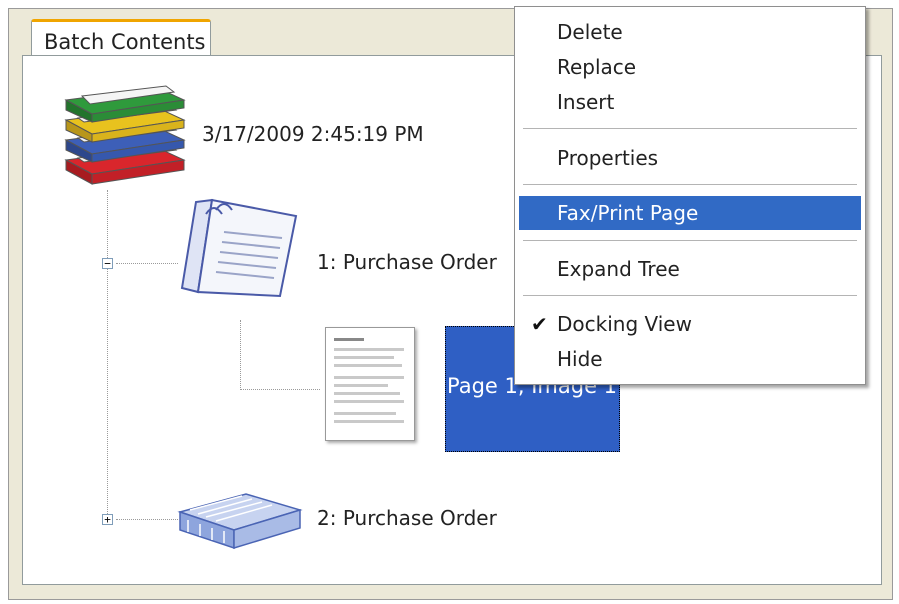  I want to click on batch-trays-icon, so click(125, 135).